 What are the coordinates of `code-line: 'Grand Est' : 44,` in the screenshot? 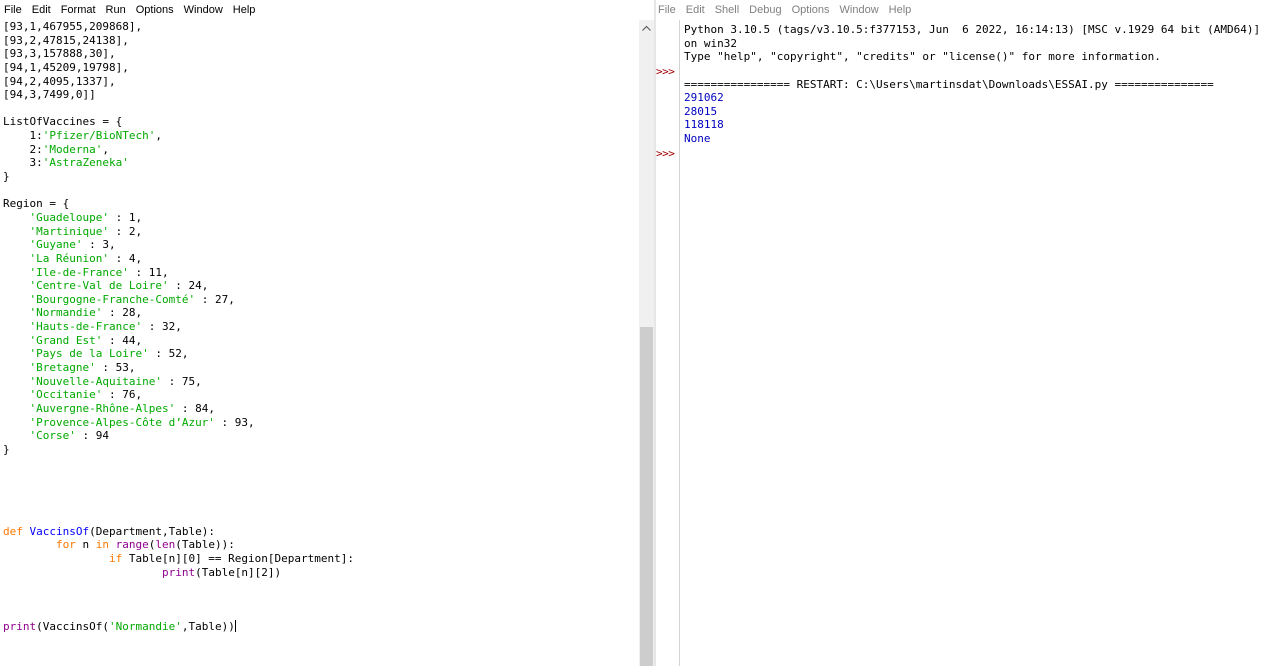 It's located at (321, 341).